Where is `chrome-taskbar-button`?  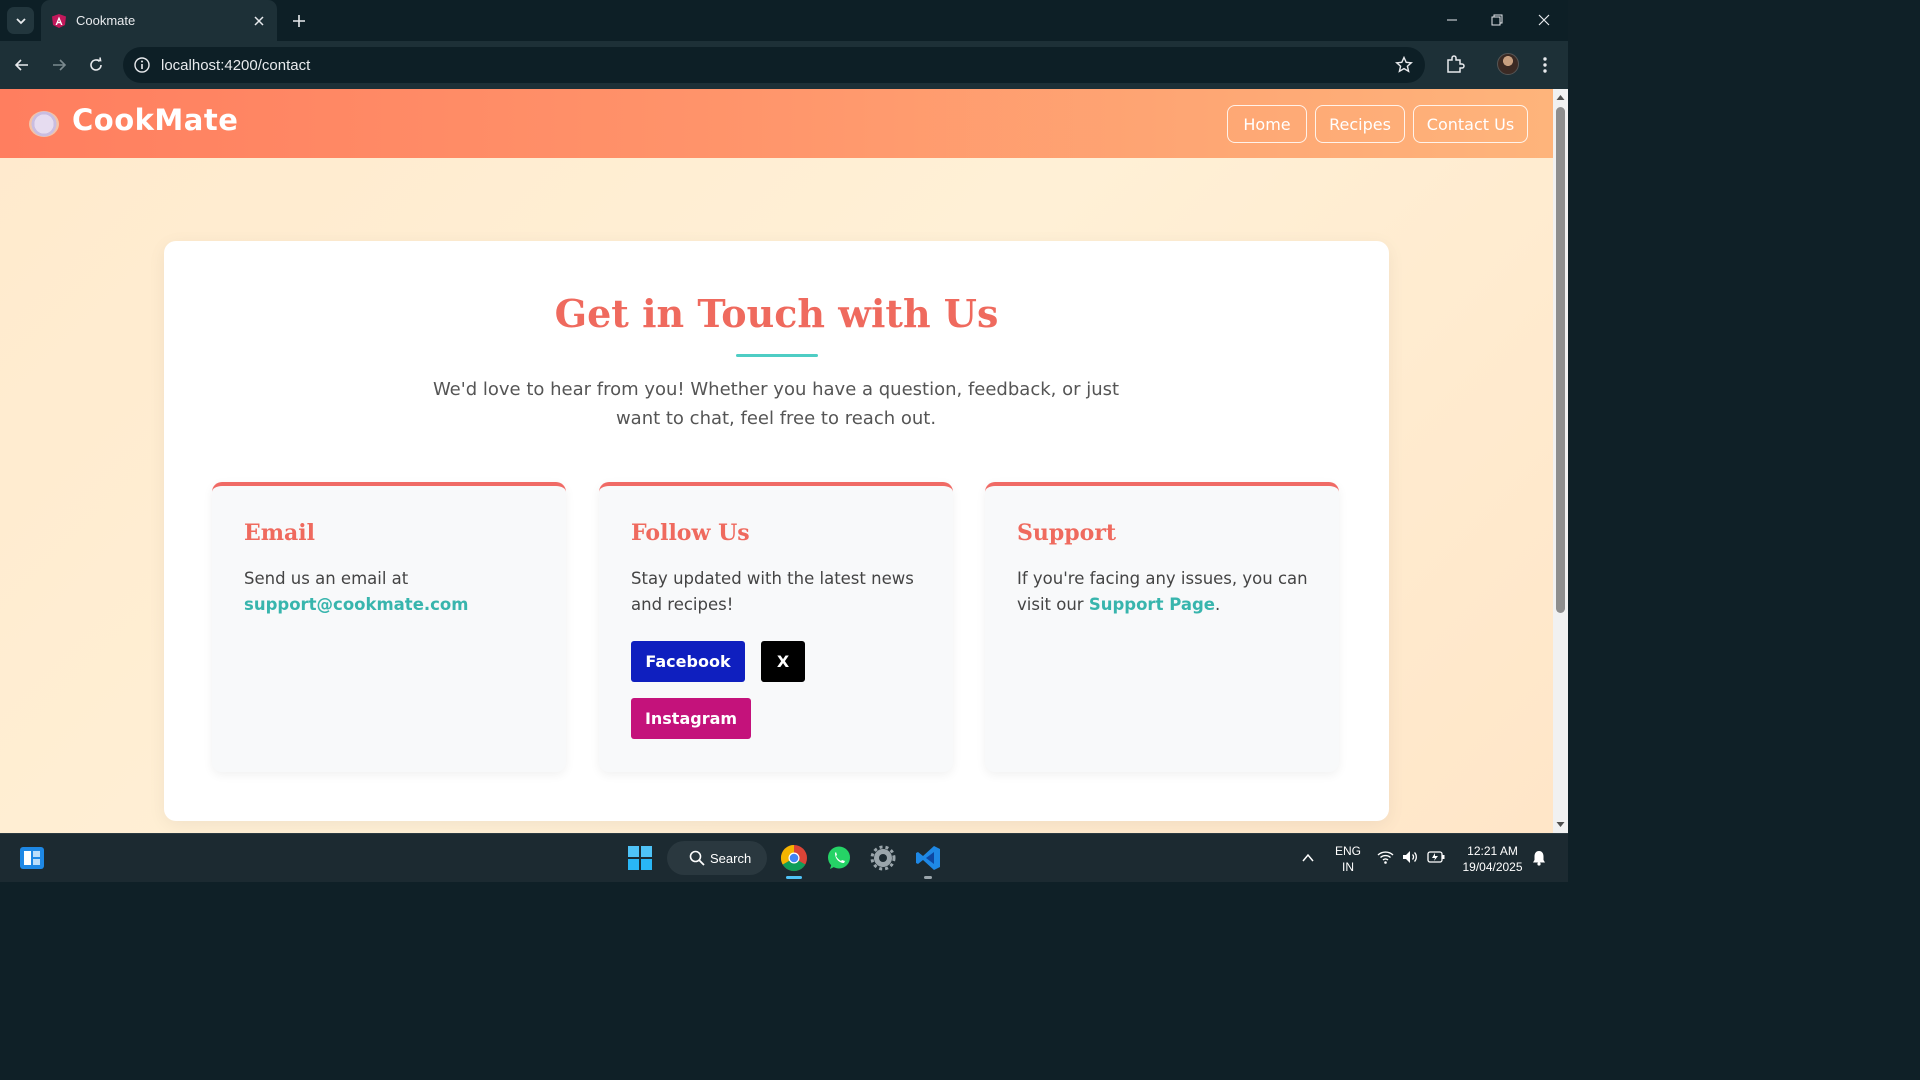
chrome-taskbar-button is located at coordinates (794, 858).